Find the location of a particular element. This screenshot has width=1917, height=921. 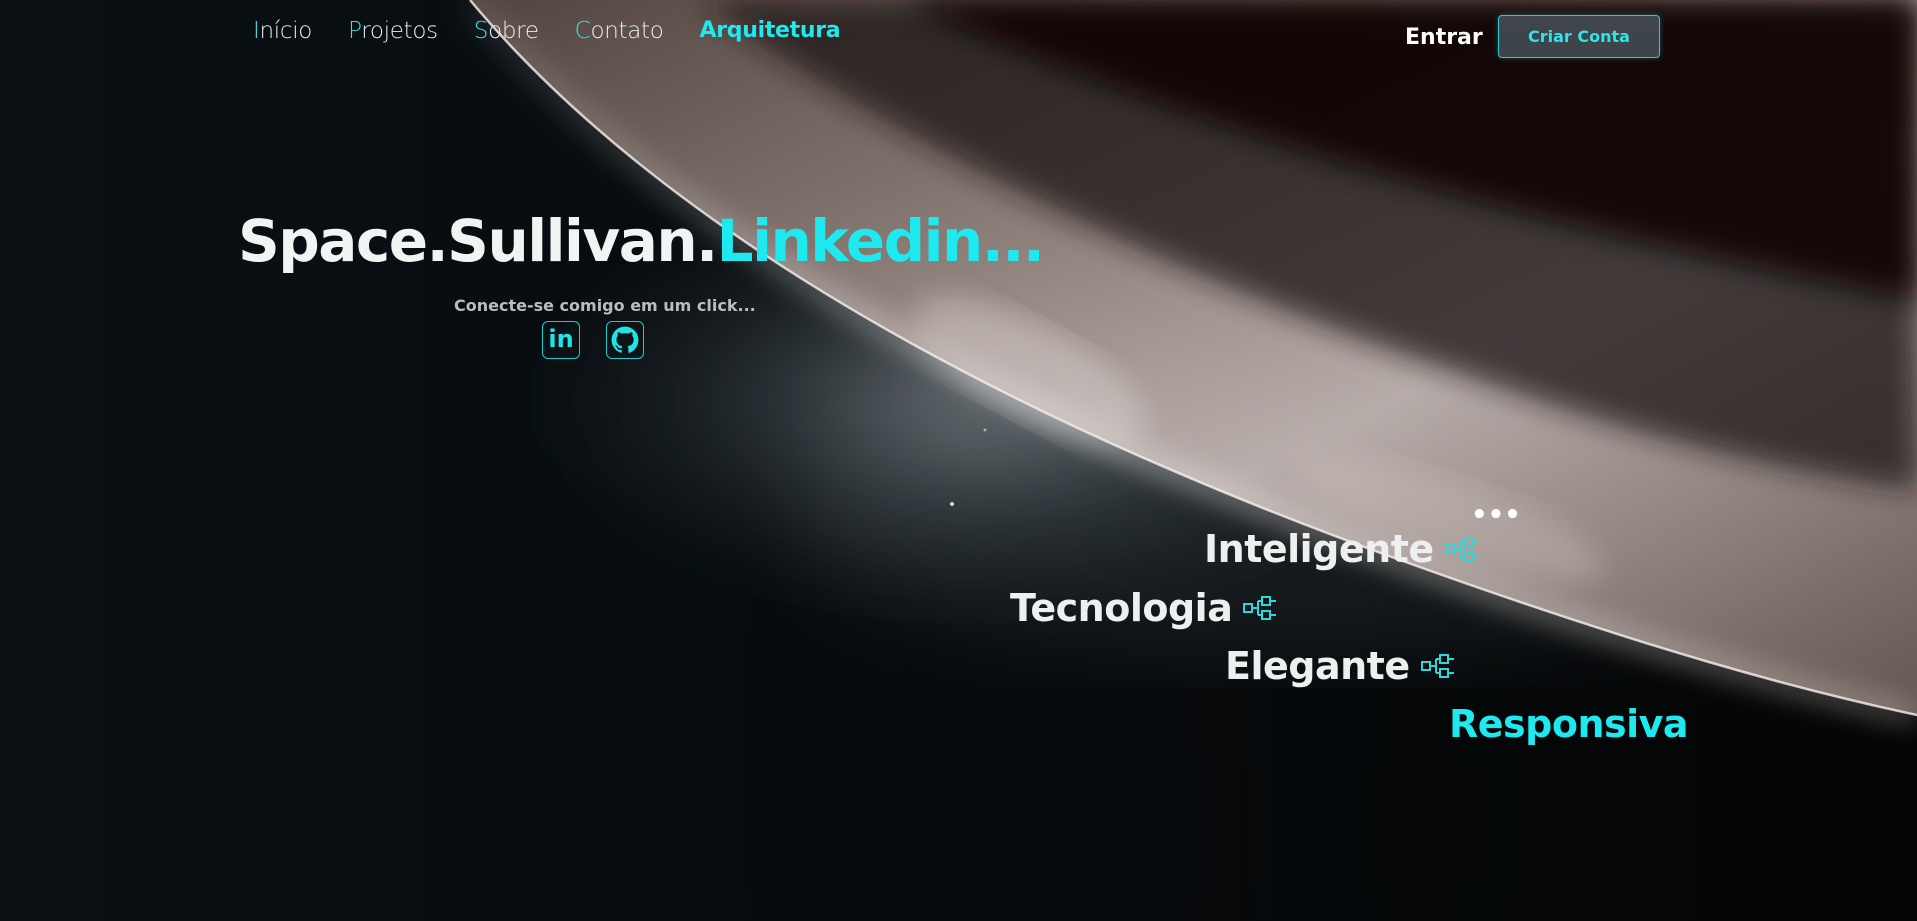

feature-responsiva: Responsiva is located at coordinates (1569, 724).